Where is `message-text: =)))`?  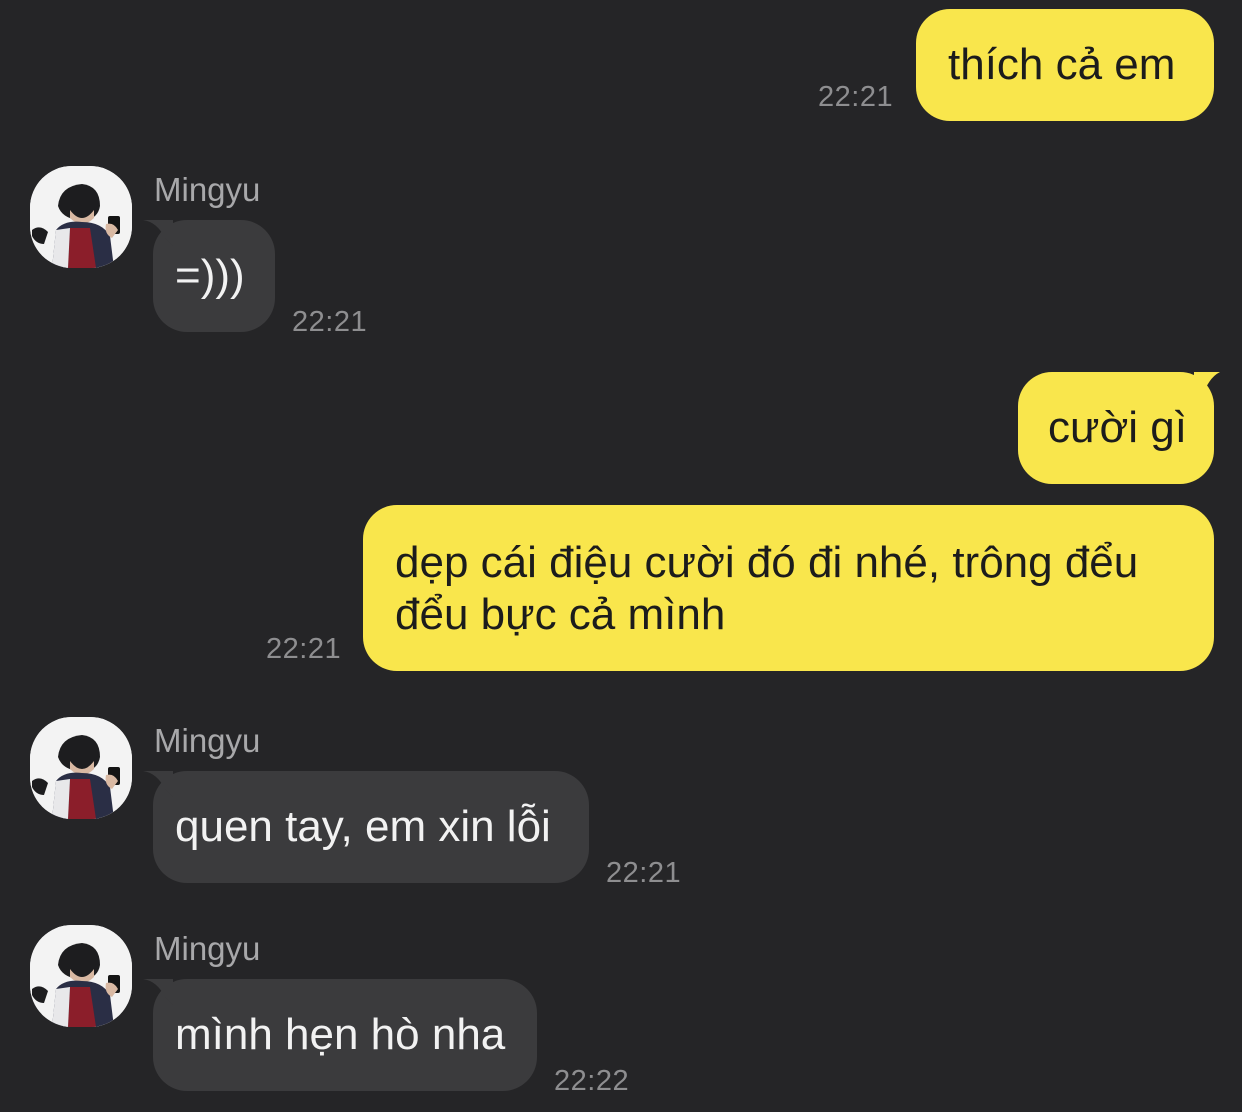
message-text: =))) is located at coordinates (210, 275).